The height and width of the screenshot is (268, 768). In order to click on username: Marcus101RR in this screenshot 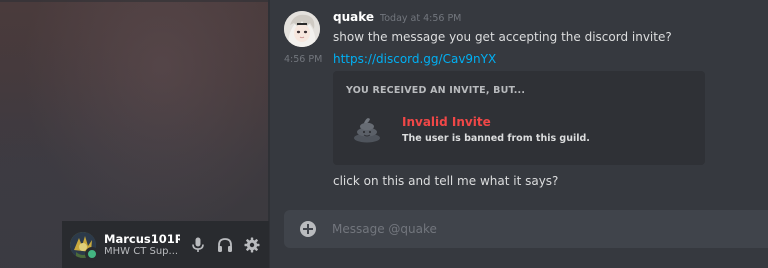, I will do `click(142, 238)`.